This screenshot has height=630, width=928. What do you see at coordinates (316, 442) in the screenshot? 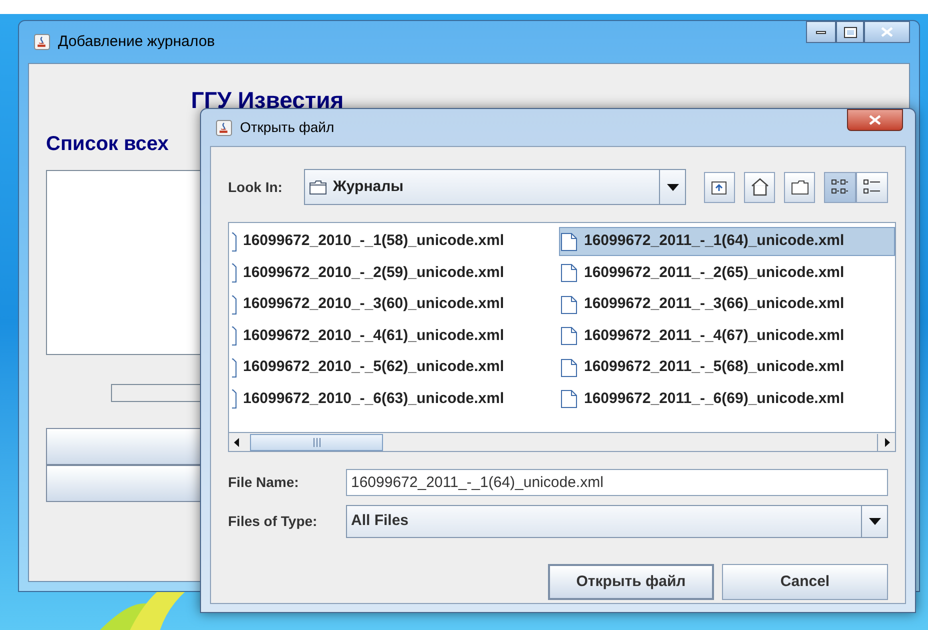
I see `grip-icon` at bounding box center [316, 442].